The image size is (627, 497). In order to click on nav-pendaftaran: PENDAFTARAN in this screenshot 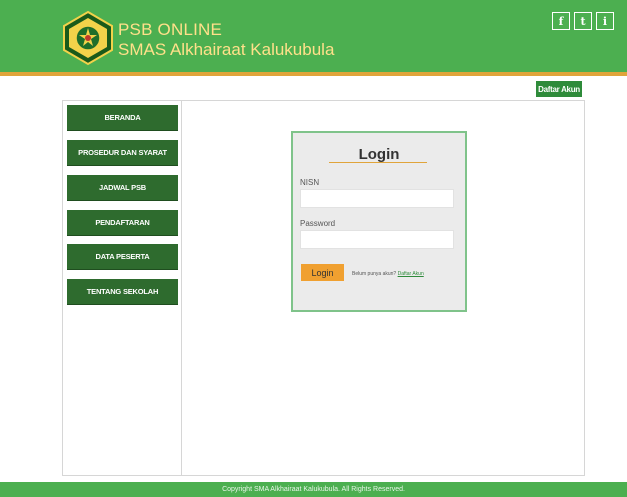, I will do `click(122, 223)`.